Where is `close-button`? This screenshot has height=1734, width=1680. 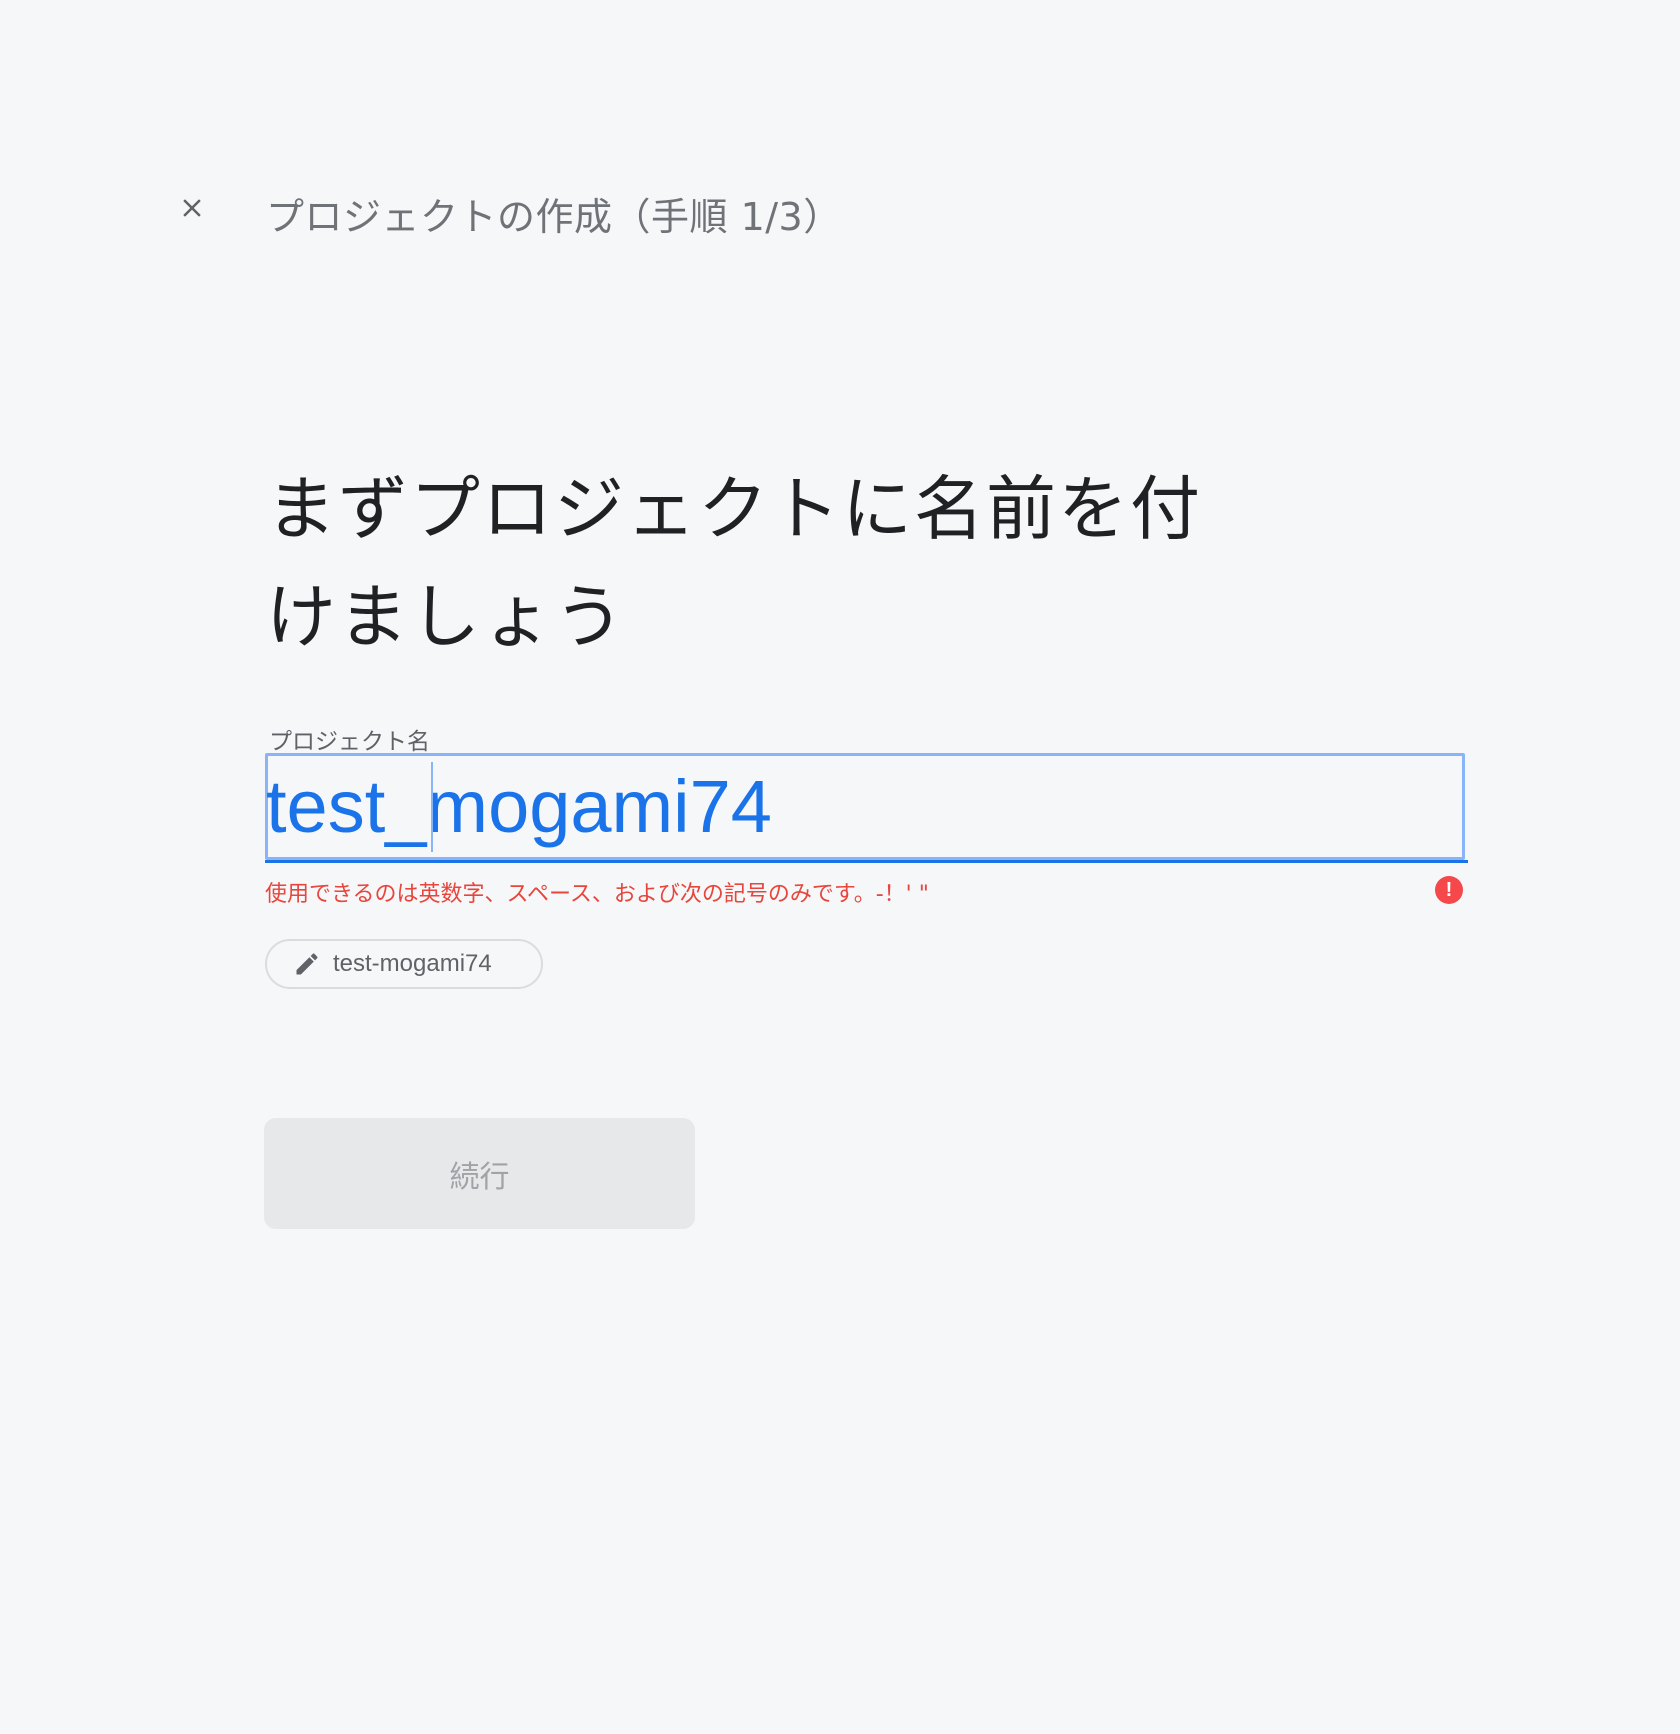
close-button is located at coordinates (192, 208).